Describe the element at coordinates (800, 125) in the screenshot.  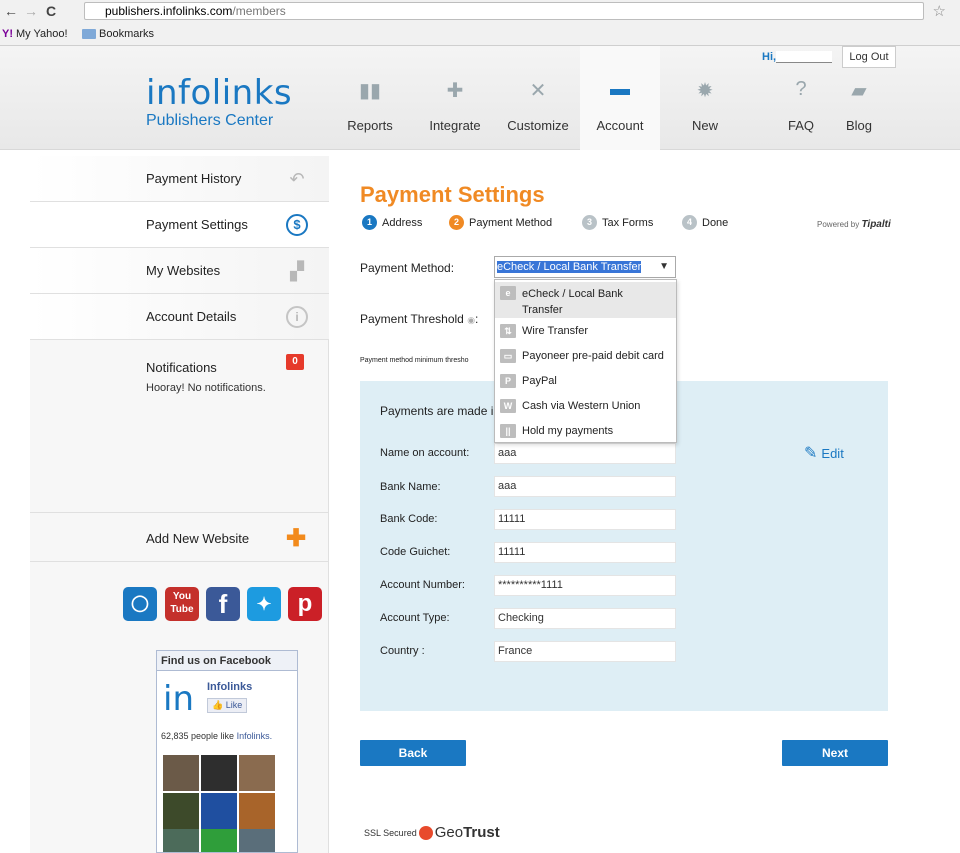
I see `nav-label: FAQ` at that location.